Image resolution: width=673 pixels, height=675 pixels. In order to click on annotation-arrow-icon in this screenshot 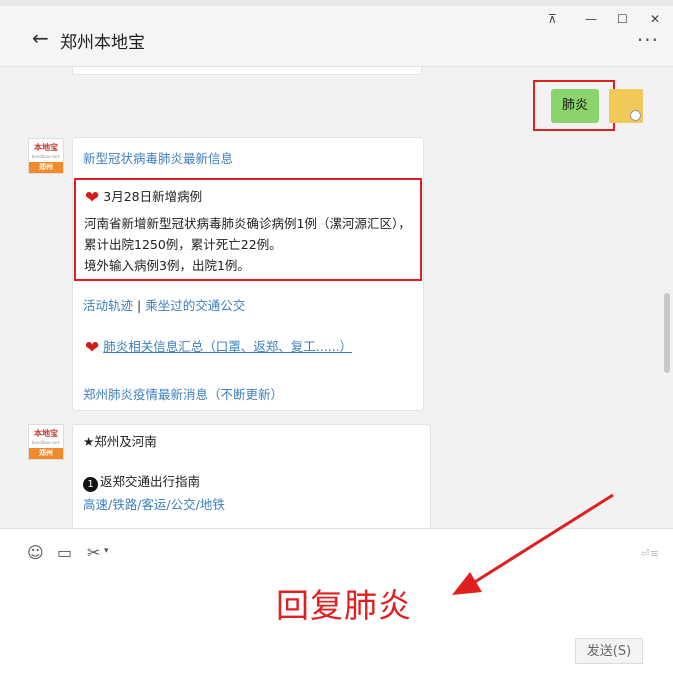, I will do `click(533, 544)`.